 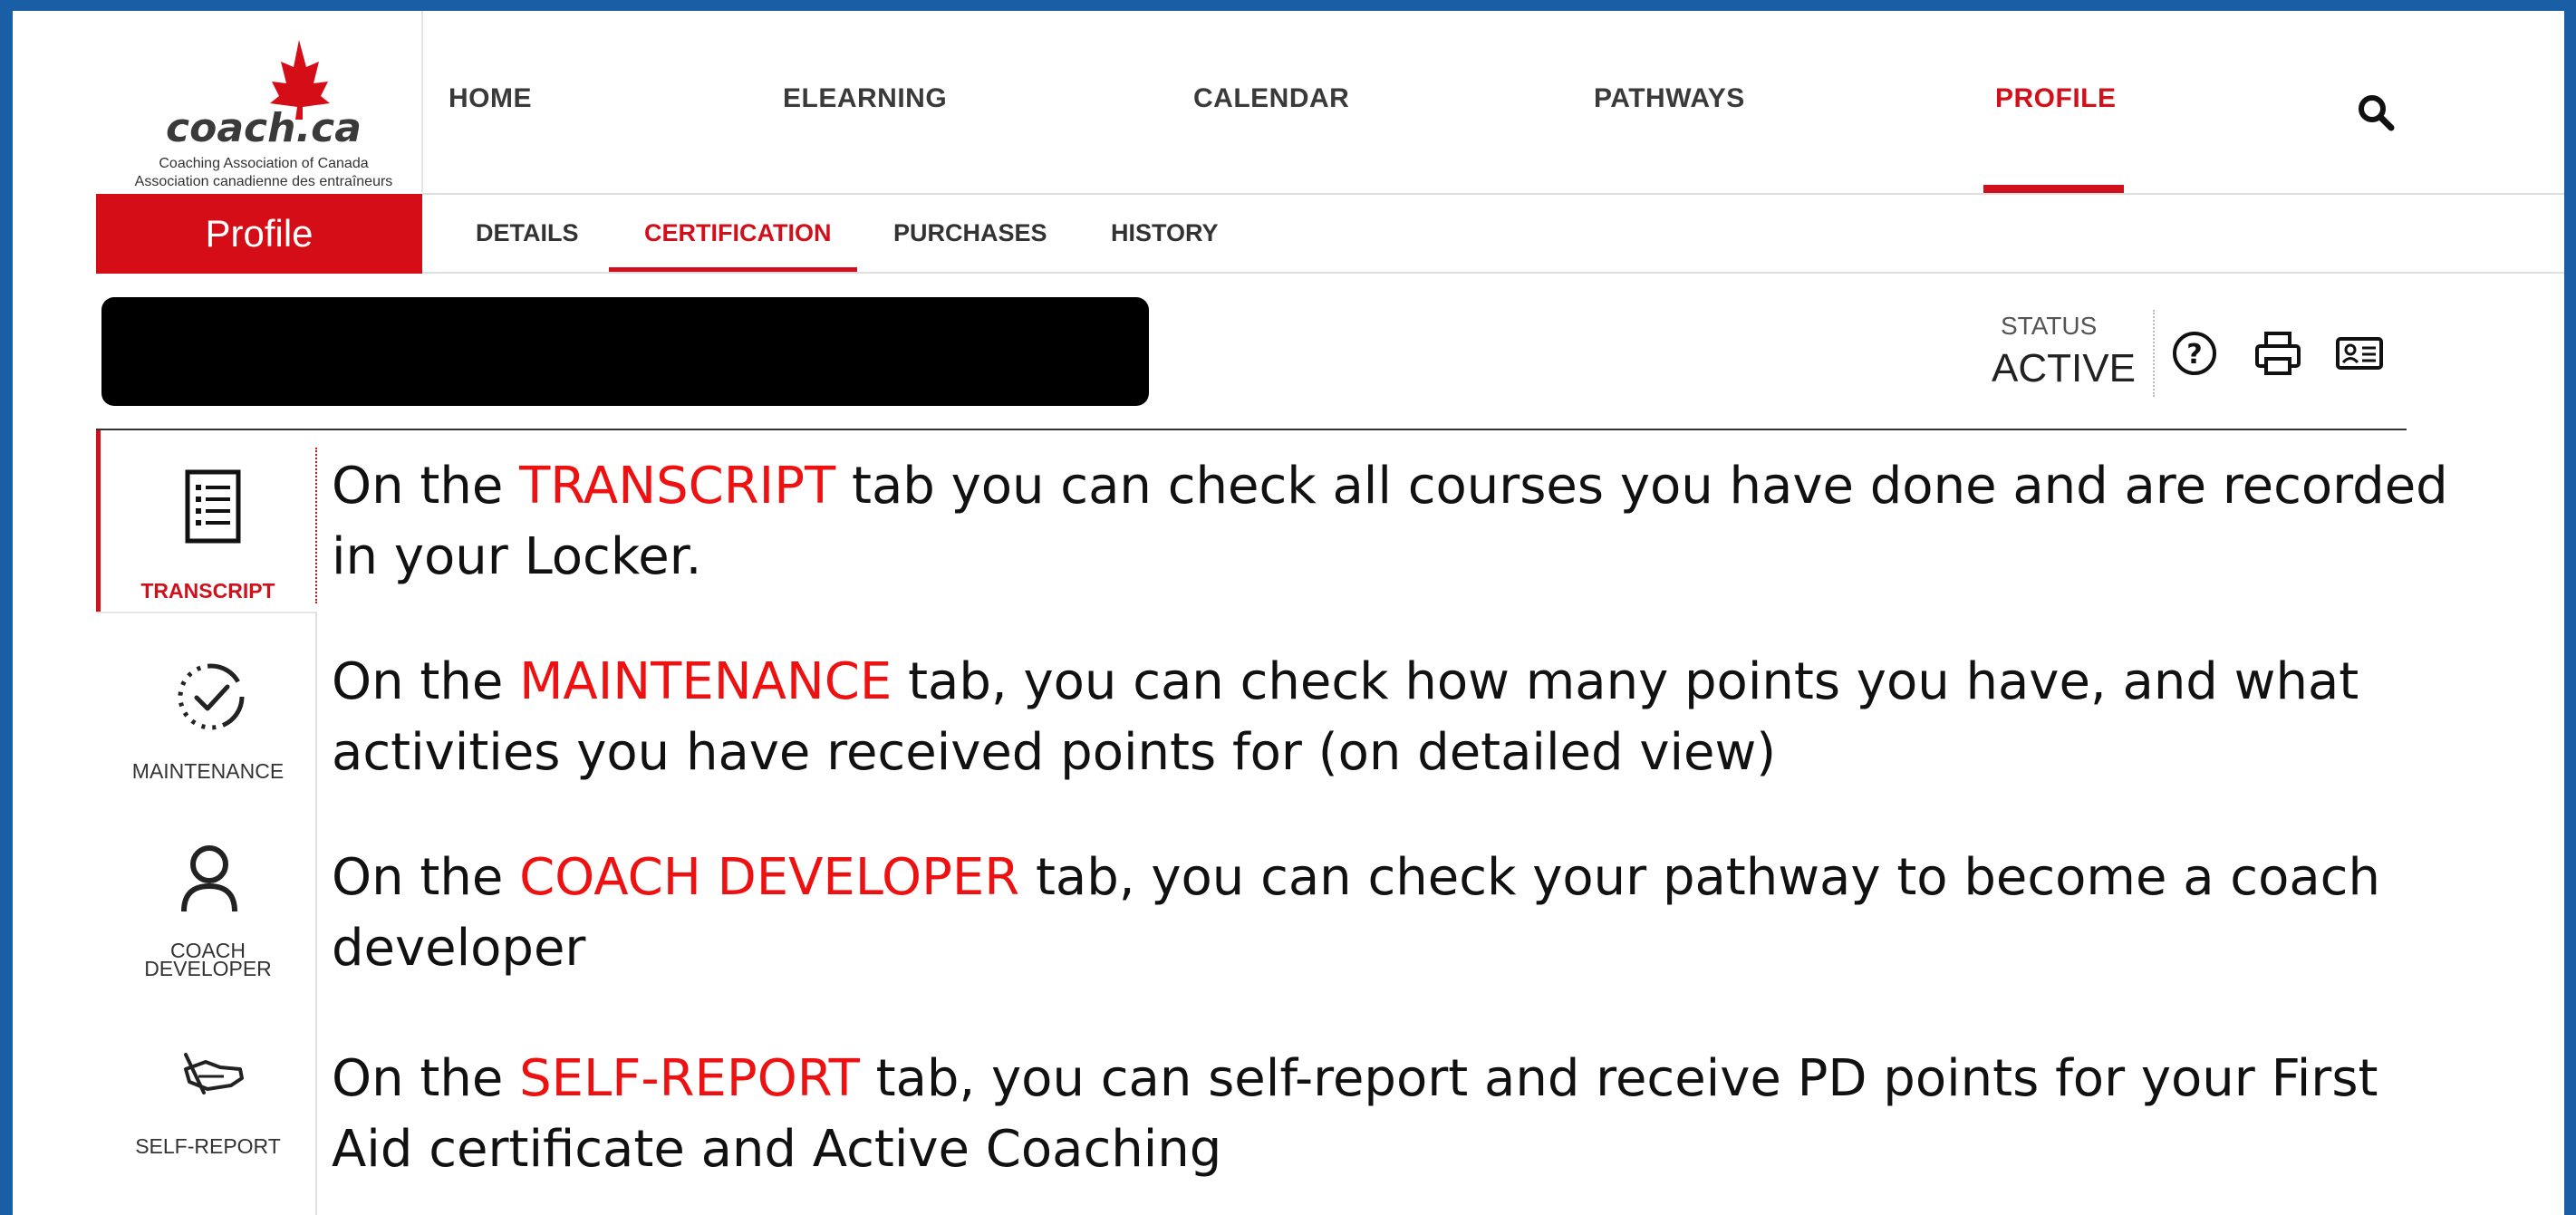 What do you see at coordinates (213, 506) in the screenshot?
I see `list-document-icon` at bounding box center [213, 506].